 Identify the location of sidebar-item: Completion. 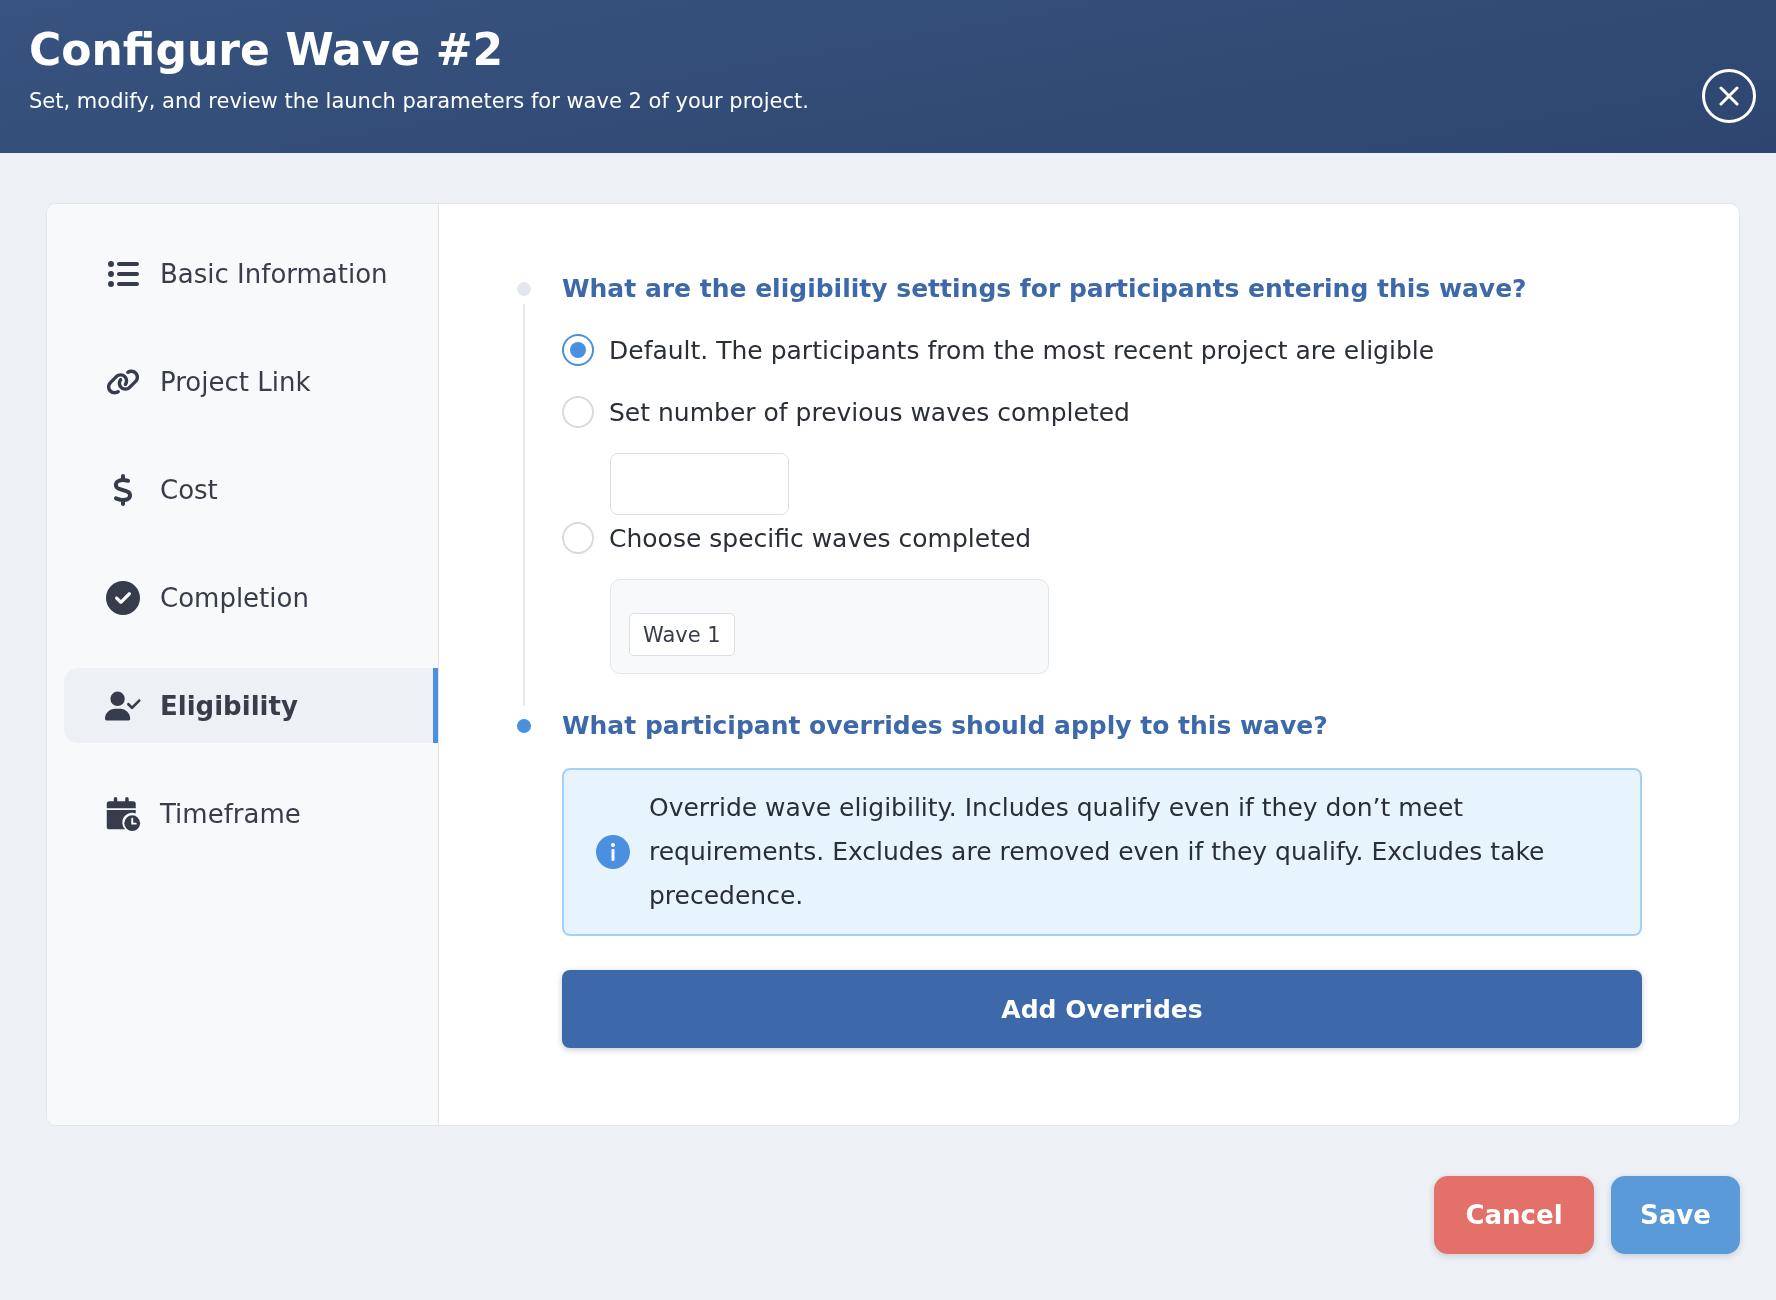
(251, 597).